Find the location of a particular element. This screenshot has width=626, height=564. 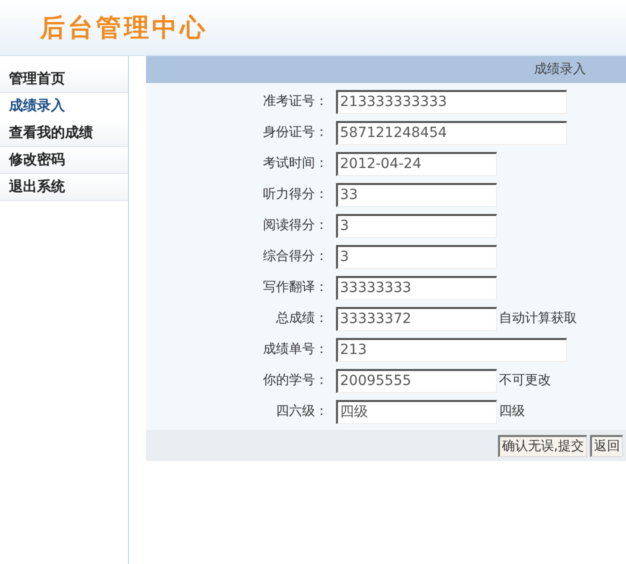

input-field: 213 is located at coordinates (451, 350).